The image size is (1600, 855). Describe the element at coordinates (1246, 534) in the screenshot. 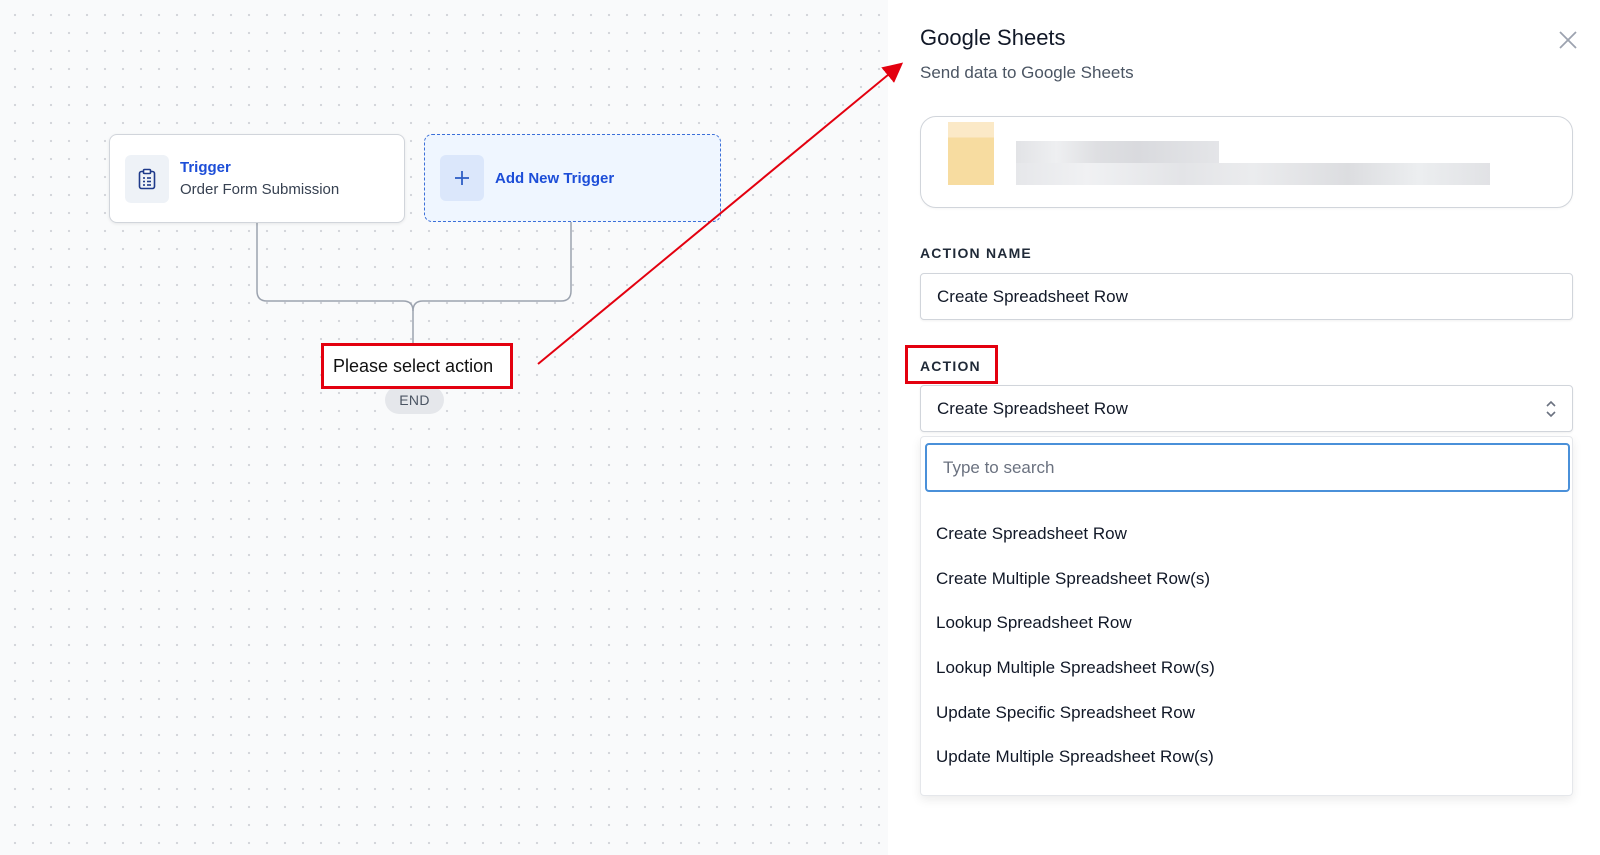

I see `action-option: Create Spreadsheet Row` at that location.